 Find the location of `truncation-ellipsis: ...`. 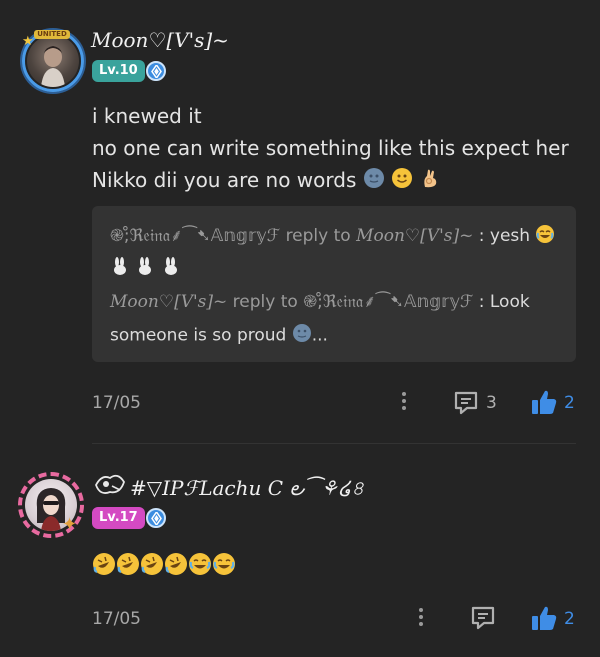

truncation-ellipsis: ... is located at coordinates (319, 335).